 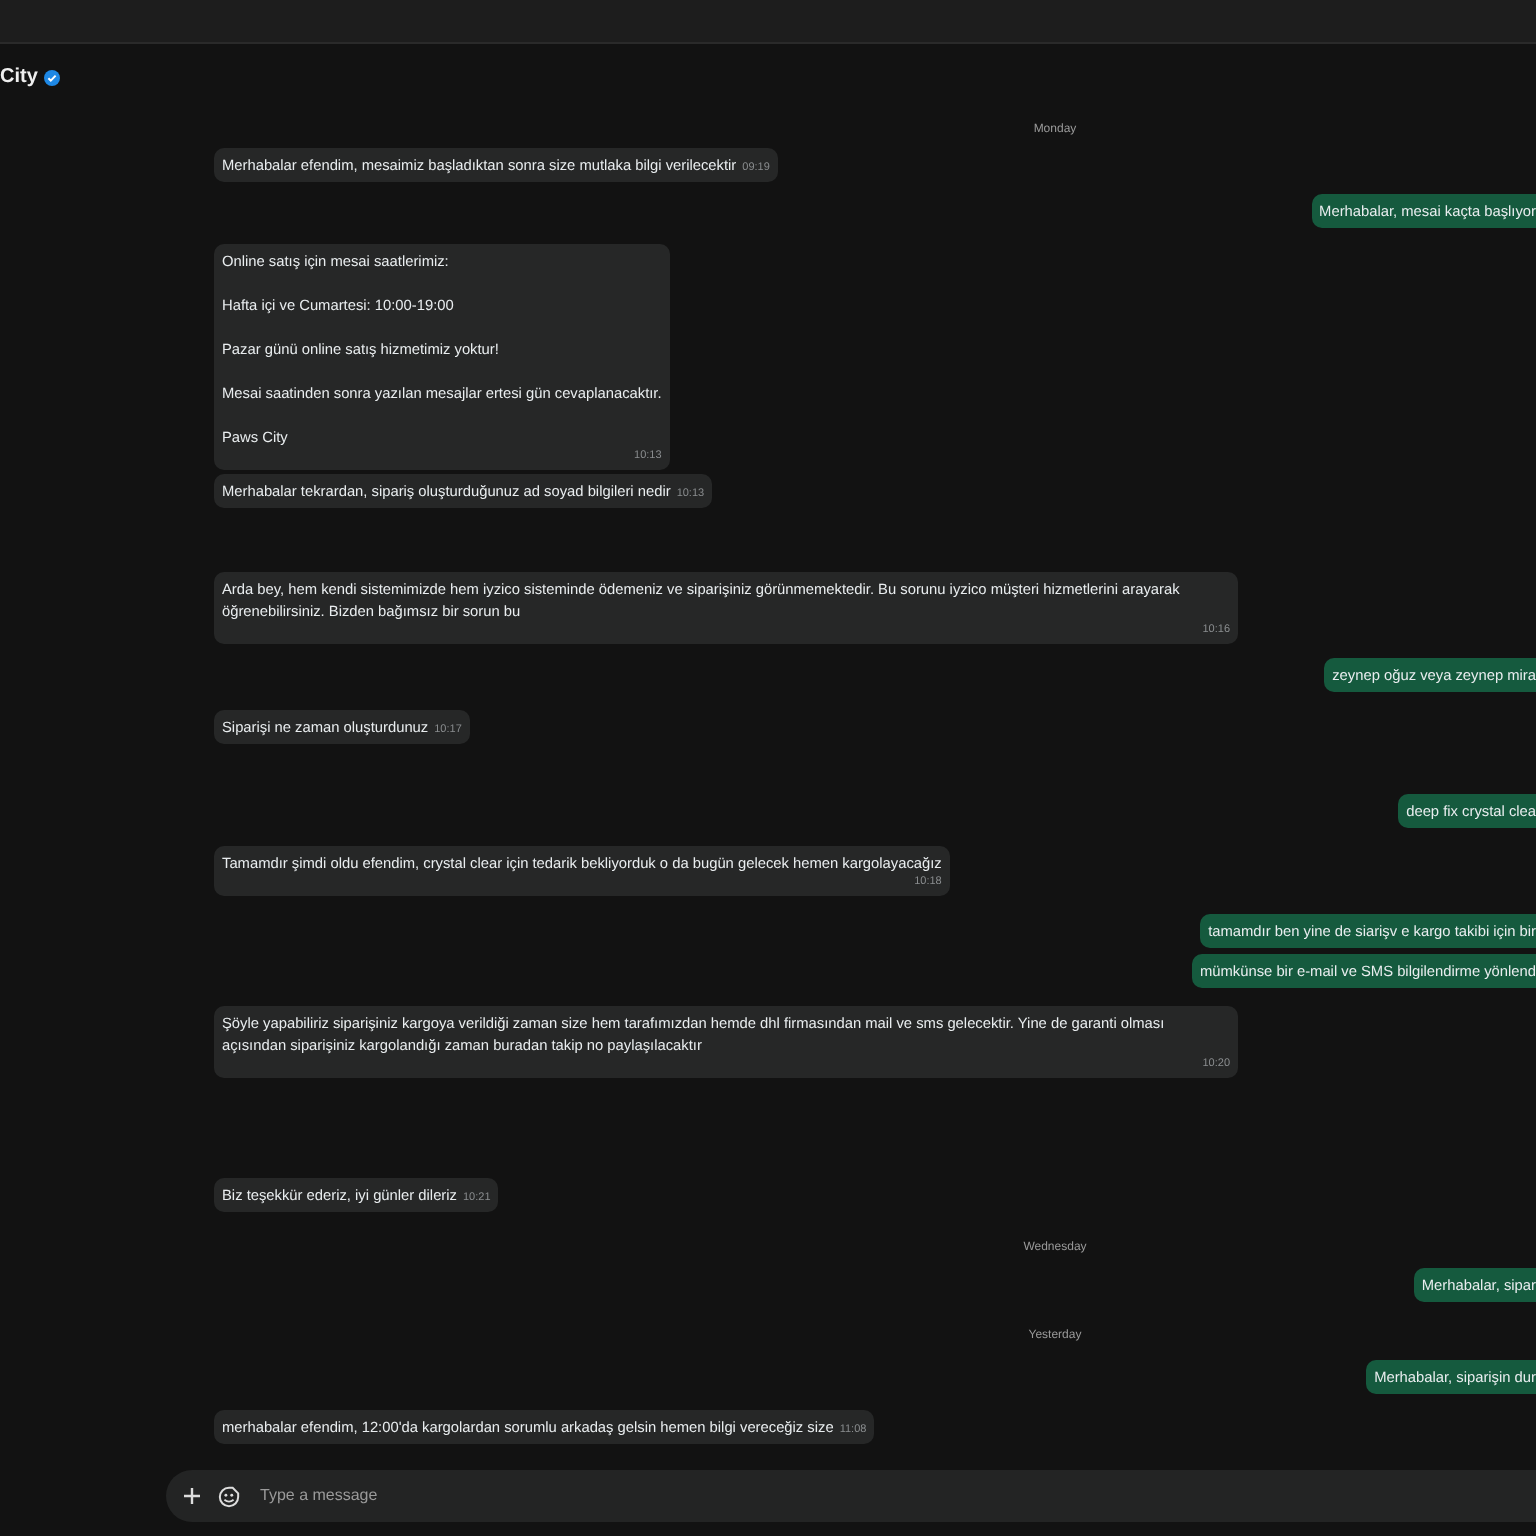 What do you see at coordinates (192, 1496) in the screenshot?
I see `plus-icon` at bounding box center [192, 1496].